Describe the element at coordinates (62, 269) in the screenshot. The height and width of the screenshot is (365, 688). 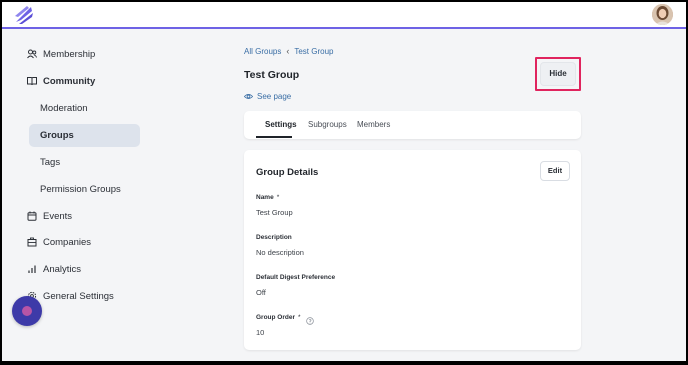
I see `sidebar-item-label: Analytics` at that location.